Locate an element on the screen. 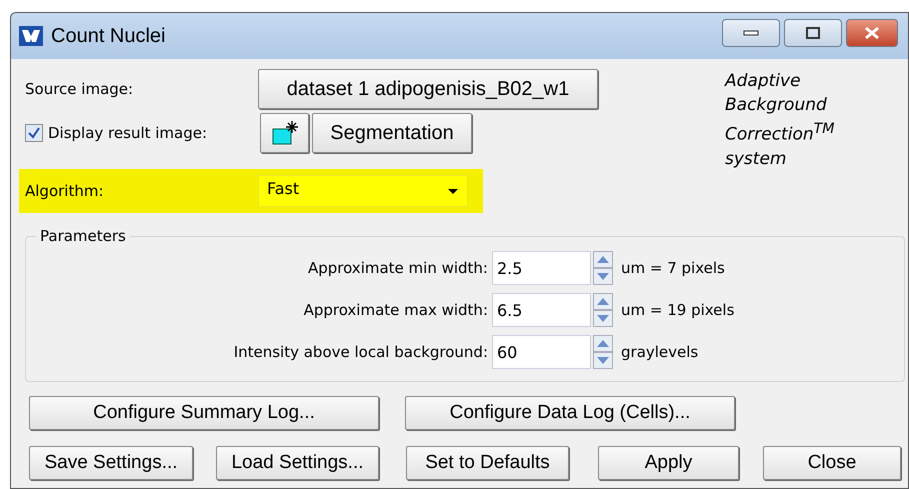  segmentation-button: Segmentation is located at coordinates (392, 133).